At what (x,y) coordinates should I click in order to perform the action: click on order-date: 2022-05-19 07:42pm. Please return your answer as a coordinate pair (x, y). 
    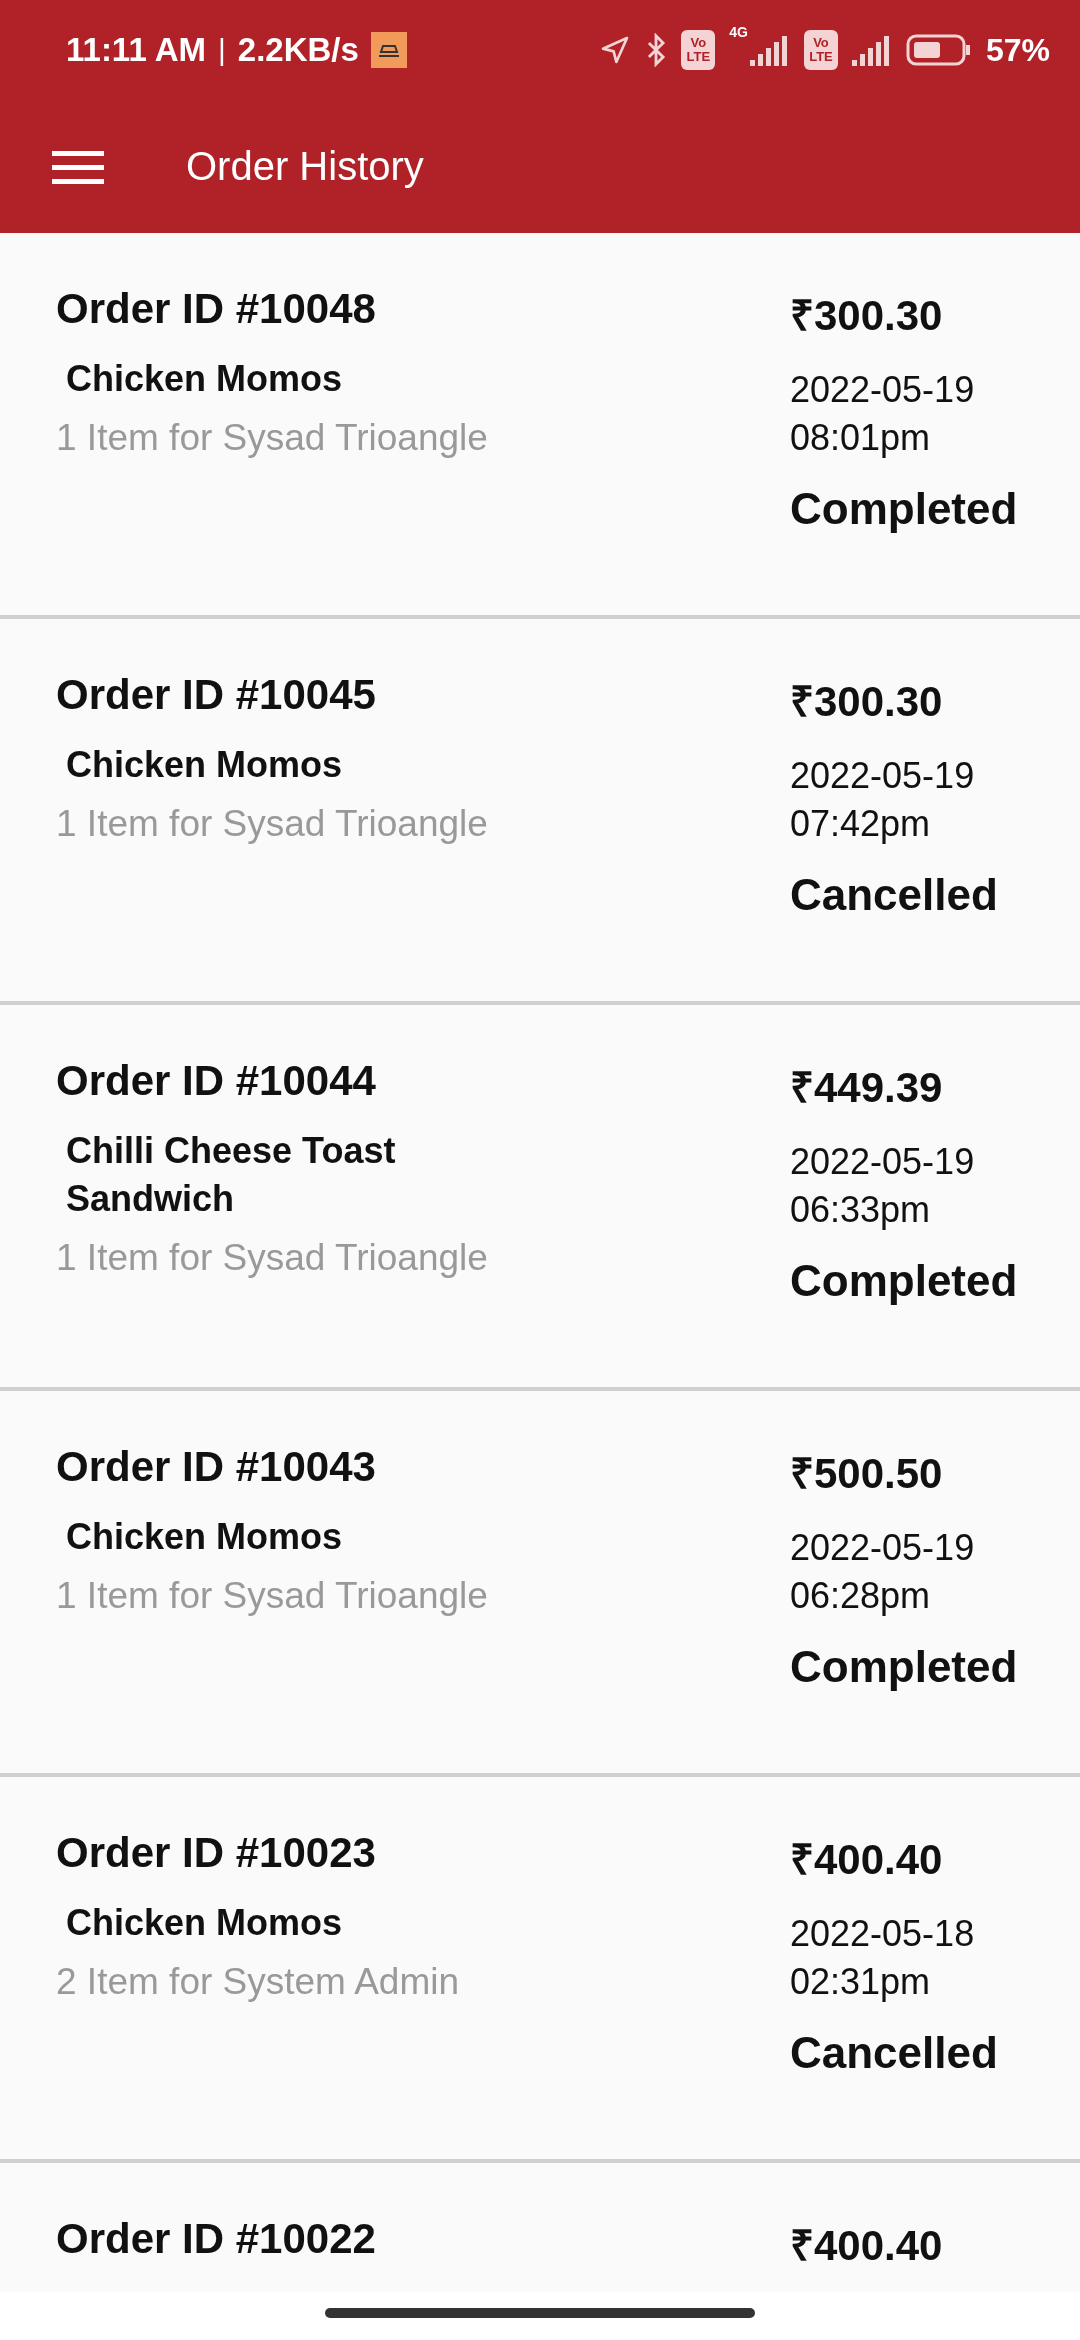
    Looking at the image, I should click on (883, 800).